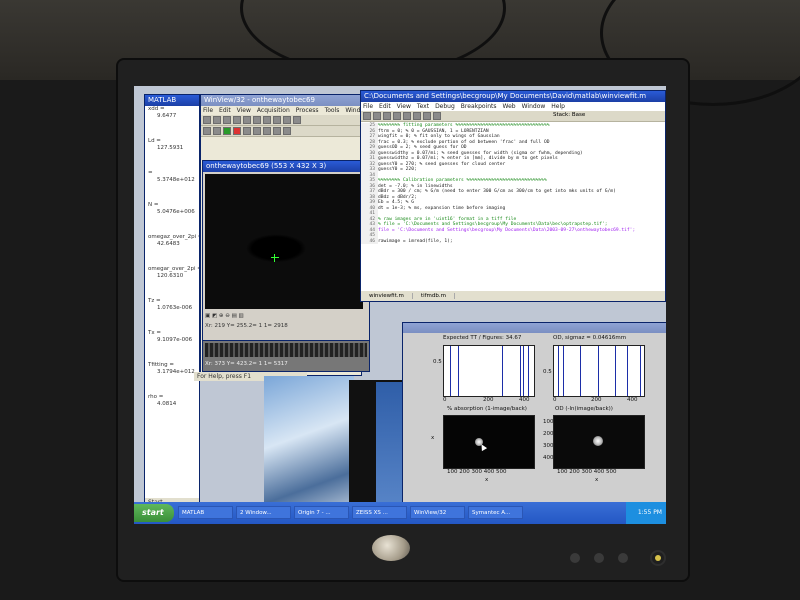  Describe the element at coordinates (534, 106) in the screenshot. I see `menu-item: Window` at that location.